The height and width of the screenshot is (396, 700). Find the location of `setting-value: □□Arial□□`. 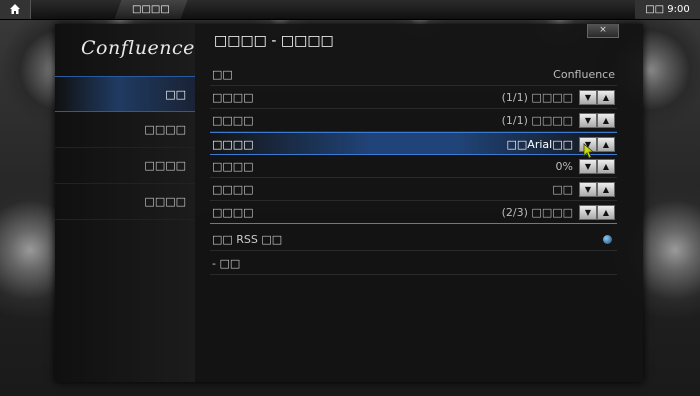

setting-value: □□Arial□□ is located at coordinates (539, 144).